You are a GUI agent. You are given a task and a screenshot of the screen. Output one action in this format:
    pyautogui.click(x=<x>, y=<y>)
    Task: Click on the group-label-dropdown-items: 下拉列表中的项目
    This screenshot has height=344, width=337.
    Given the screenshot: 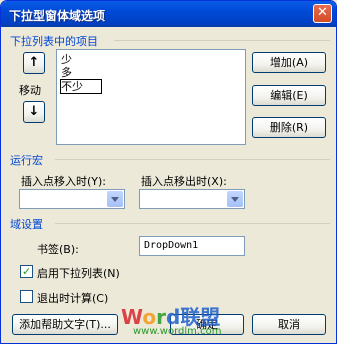 What is the action you would take?
    pyautogui.click(x=54, y=41)
    